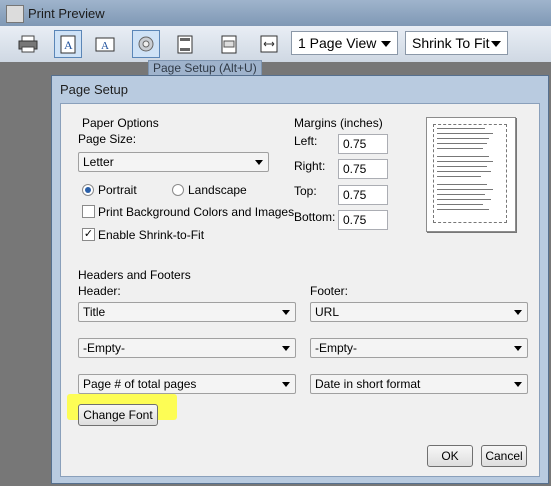 This screenshot has height=486, width=551. Describe the element at coordinates (185, 44) in the screenshot. I see `header-footer-icon` at that location.